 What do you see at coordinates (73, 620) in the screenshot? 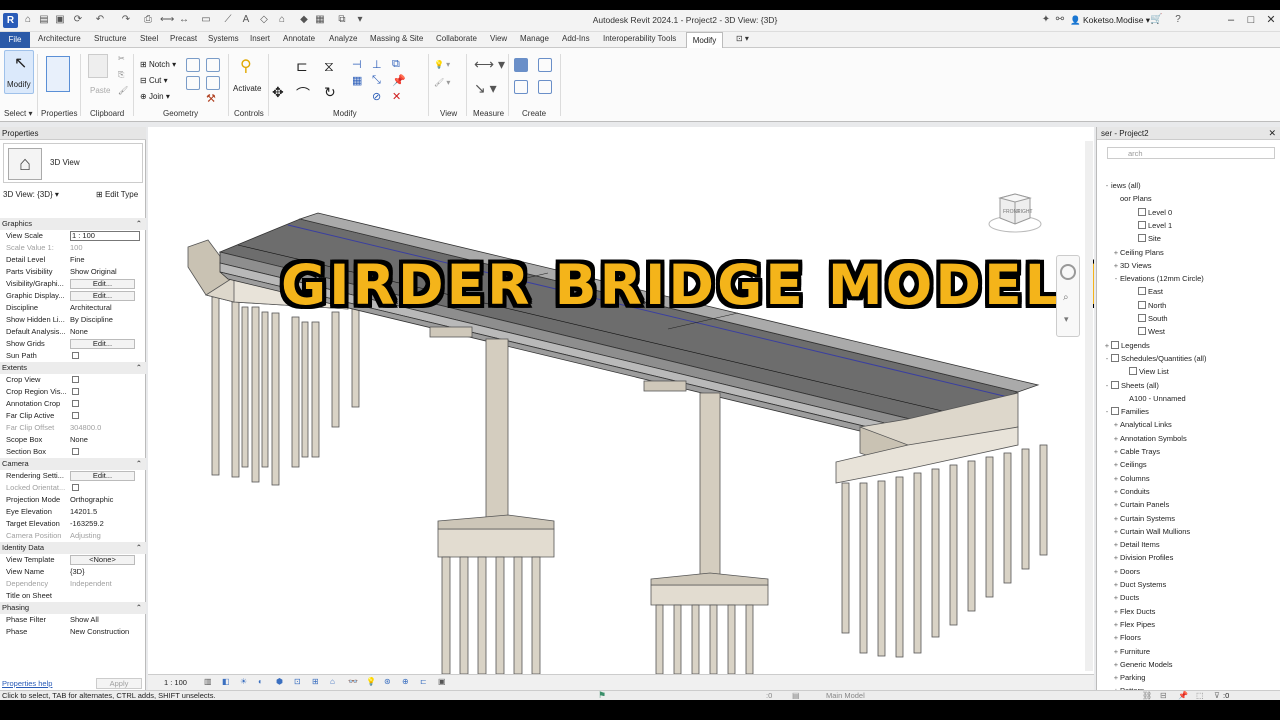
I see `prop-phase-filter: Phase Filter Show All` at bounding box center [73, 620].